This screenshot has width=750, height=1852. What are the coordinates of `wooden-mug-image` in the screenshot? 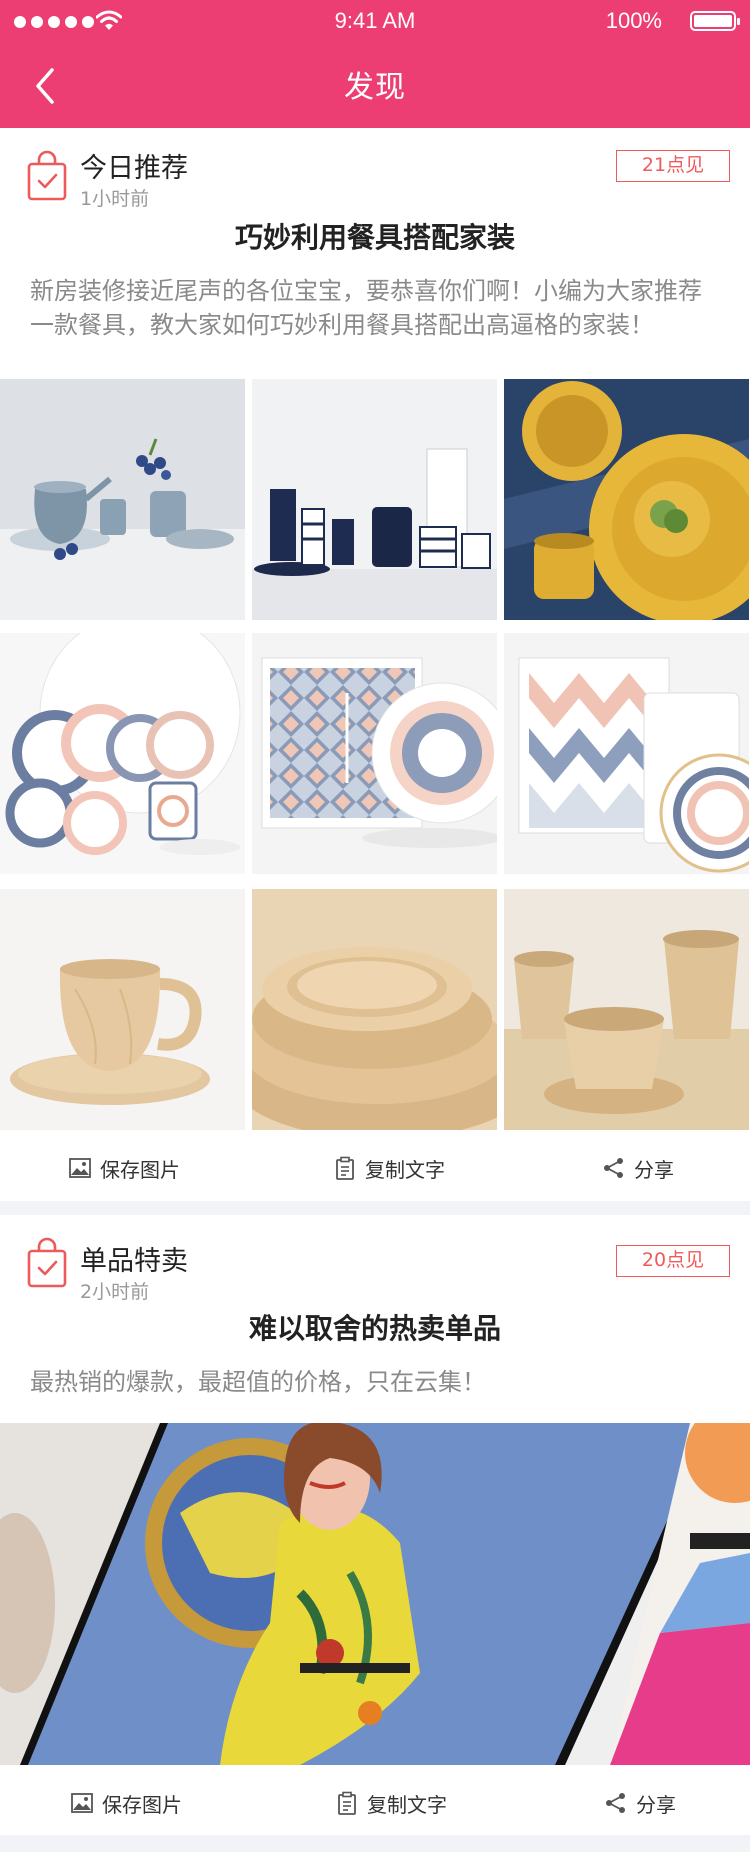 It's located at (122, 1009).